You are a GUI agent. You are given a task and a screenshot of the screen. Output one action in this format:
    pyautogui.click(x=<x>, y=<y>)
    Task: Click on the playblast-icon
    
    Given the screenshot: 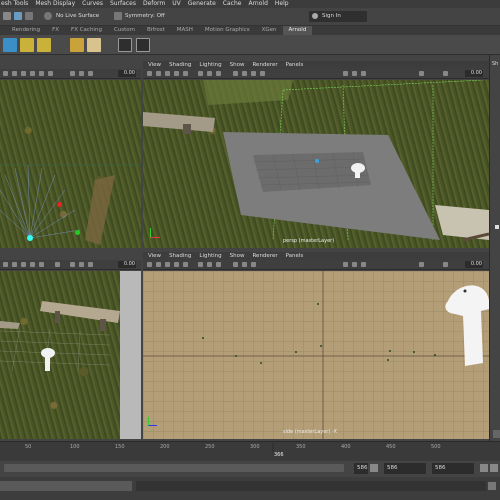 What is the action you would take?
    pyautogui.click(x=143, y=45)
    